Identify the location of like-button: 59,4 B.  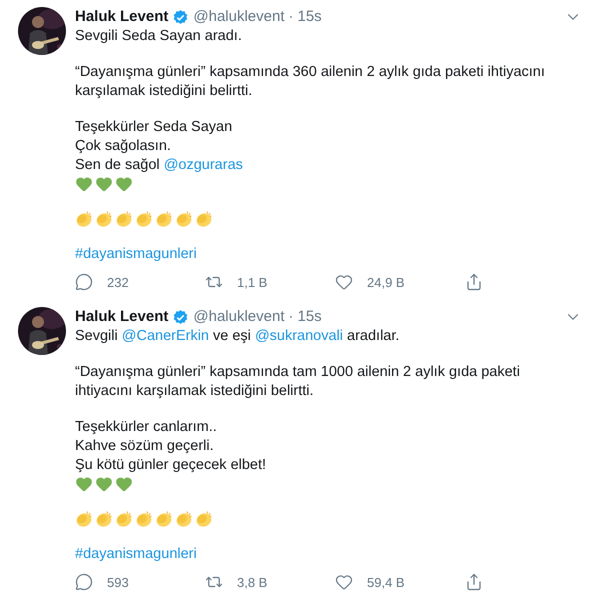
(370, 582).